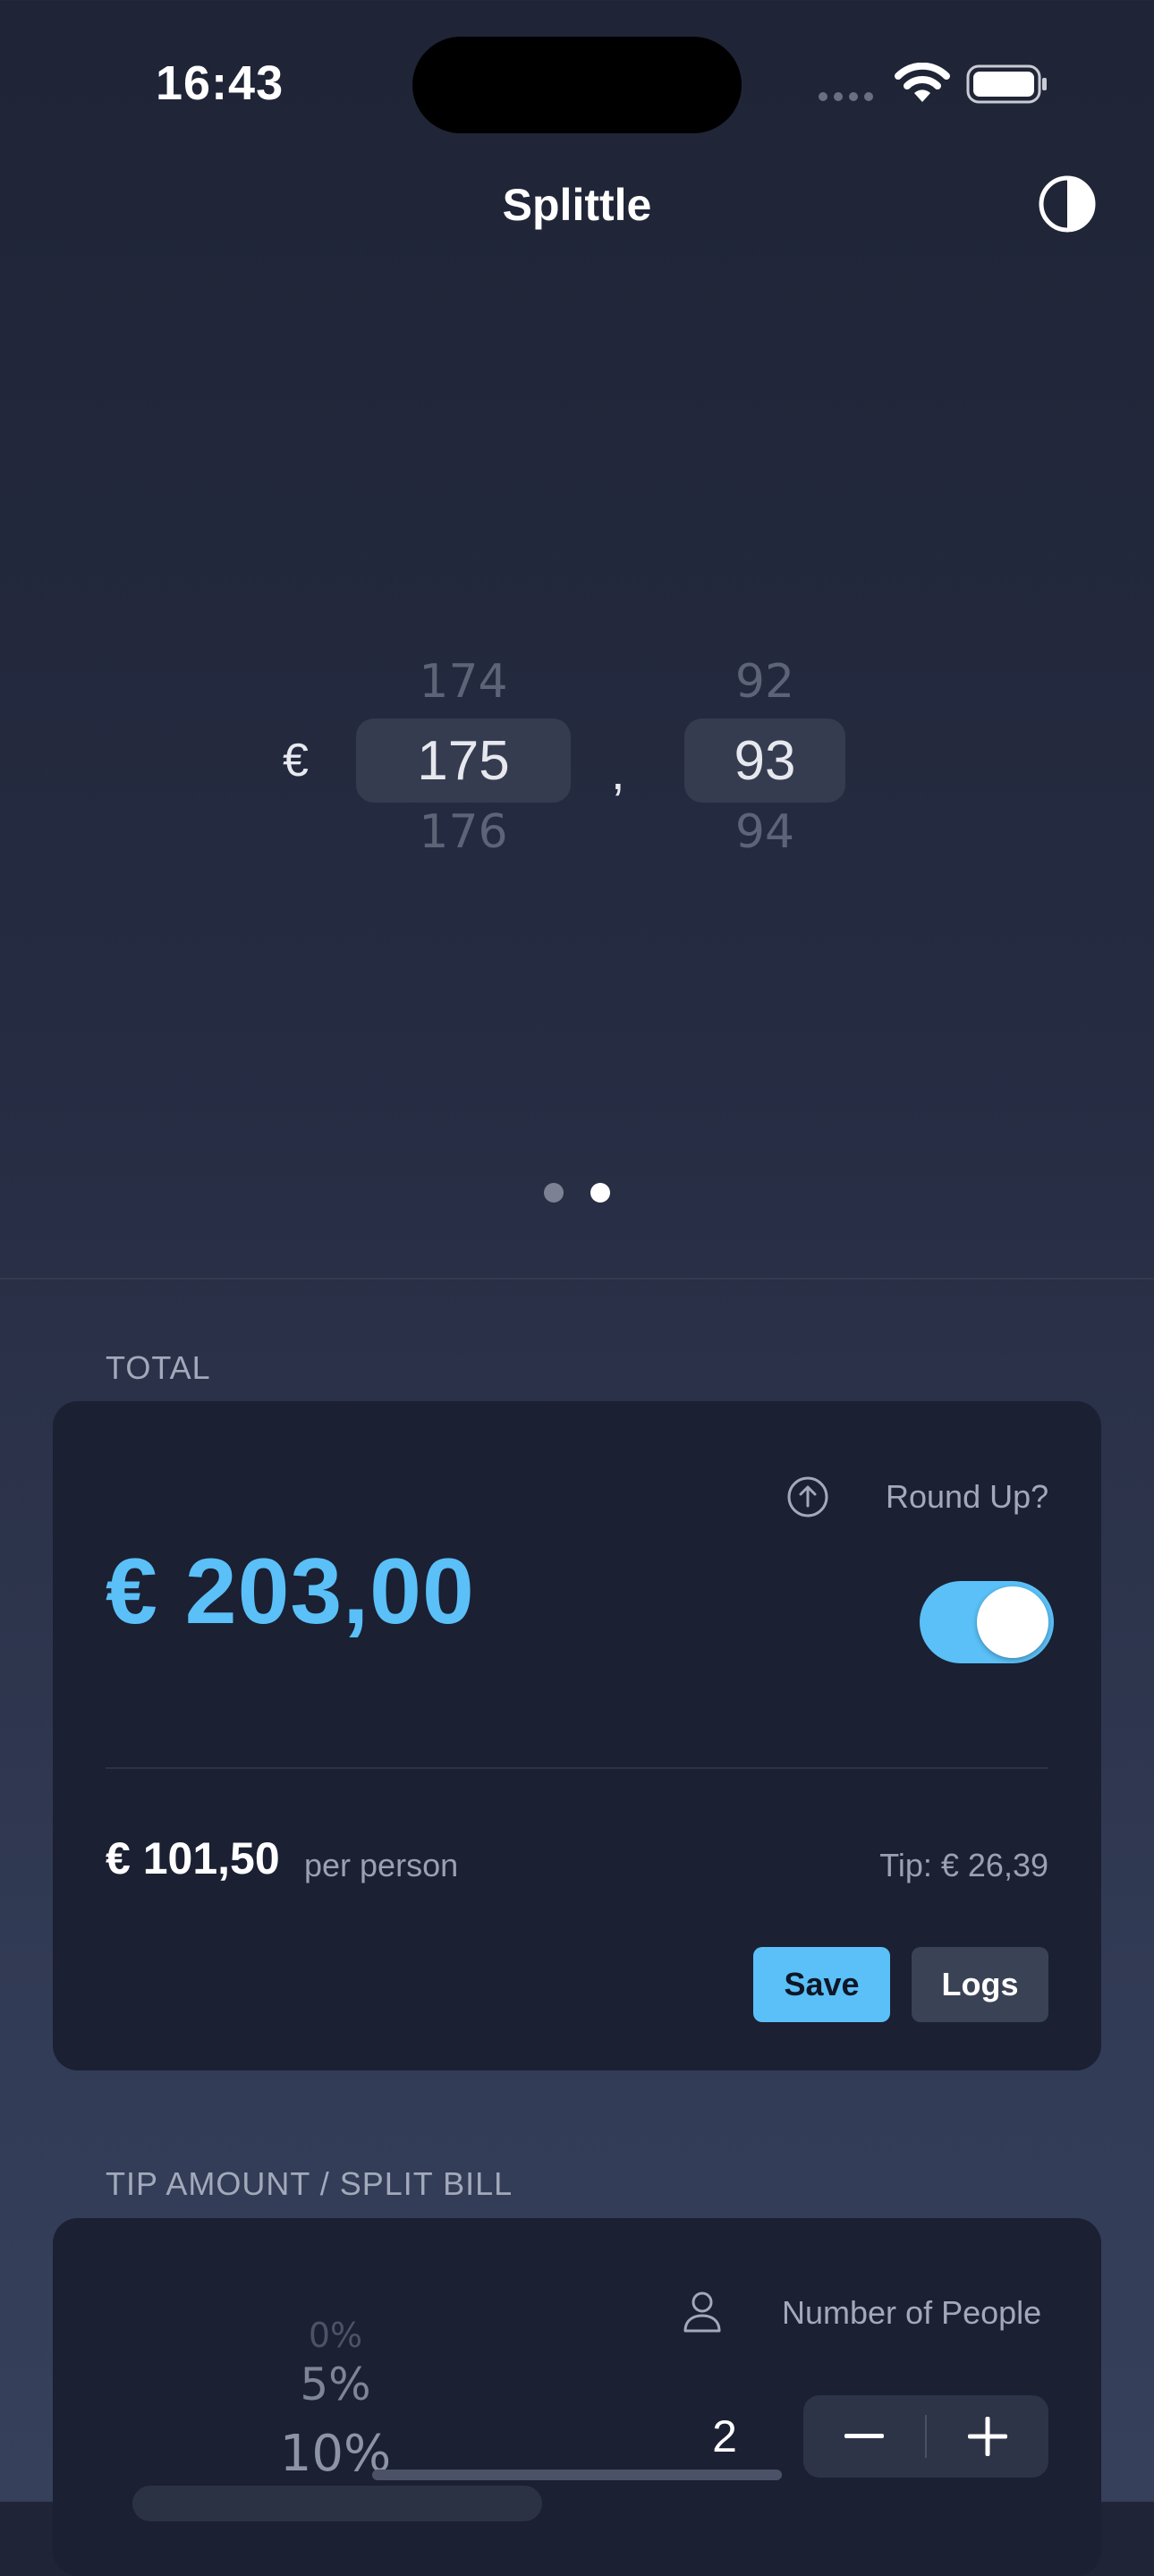 This screenshot has height=2576, width=1154. What do you see at coordinates (381, 1865) in the screenshot?
I see `per-person-label: per person` at bounding box center [381, 1865].